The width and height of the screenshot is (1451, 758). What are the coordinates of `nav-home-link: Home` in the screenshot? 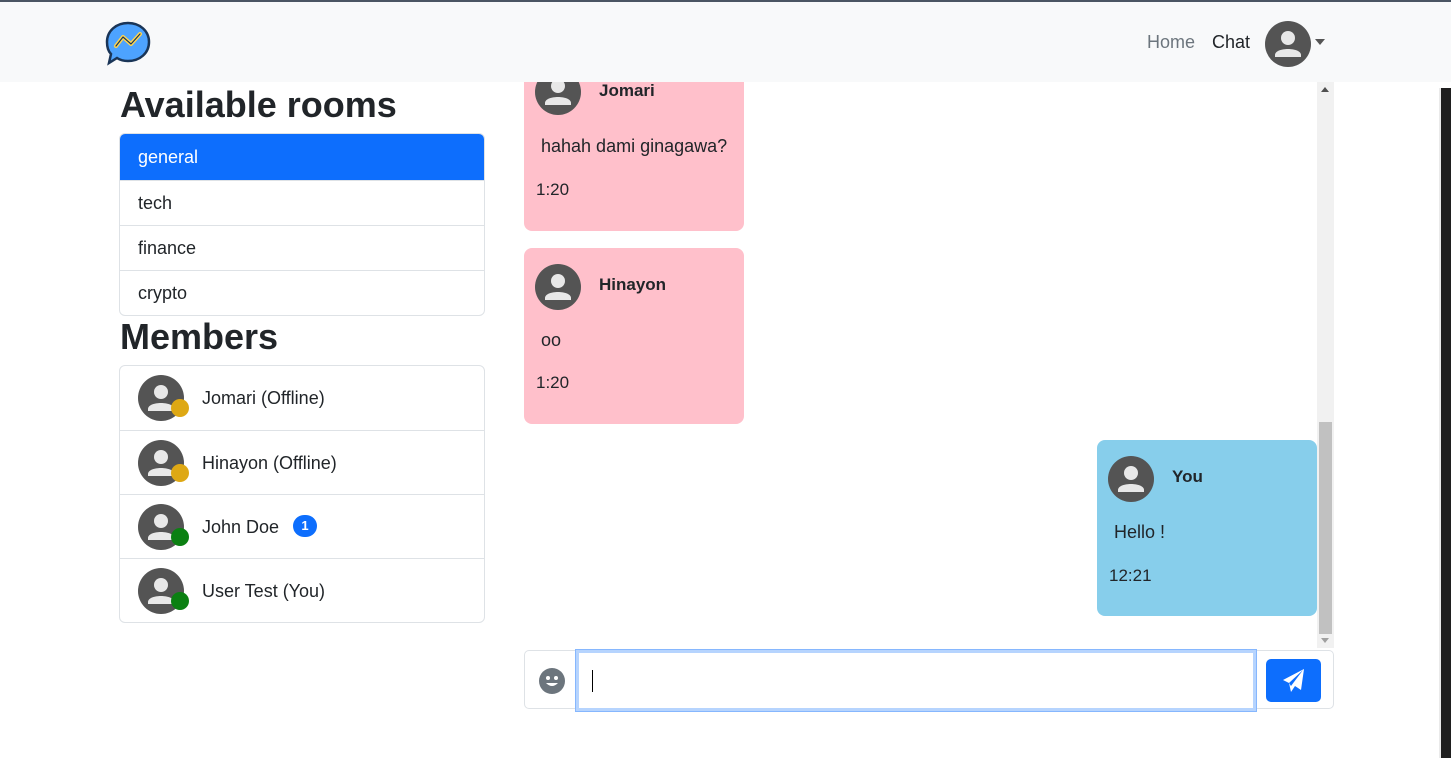 It's located at (1171, 42).